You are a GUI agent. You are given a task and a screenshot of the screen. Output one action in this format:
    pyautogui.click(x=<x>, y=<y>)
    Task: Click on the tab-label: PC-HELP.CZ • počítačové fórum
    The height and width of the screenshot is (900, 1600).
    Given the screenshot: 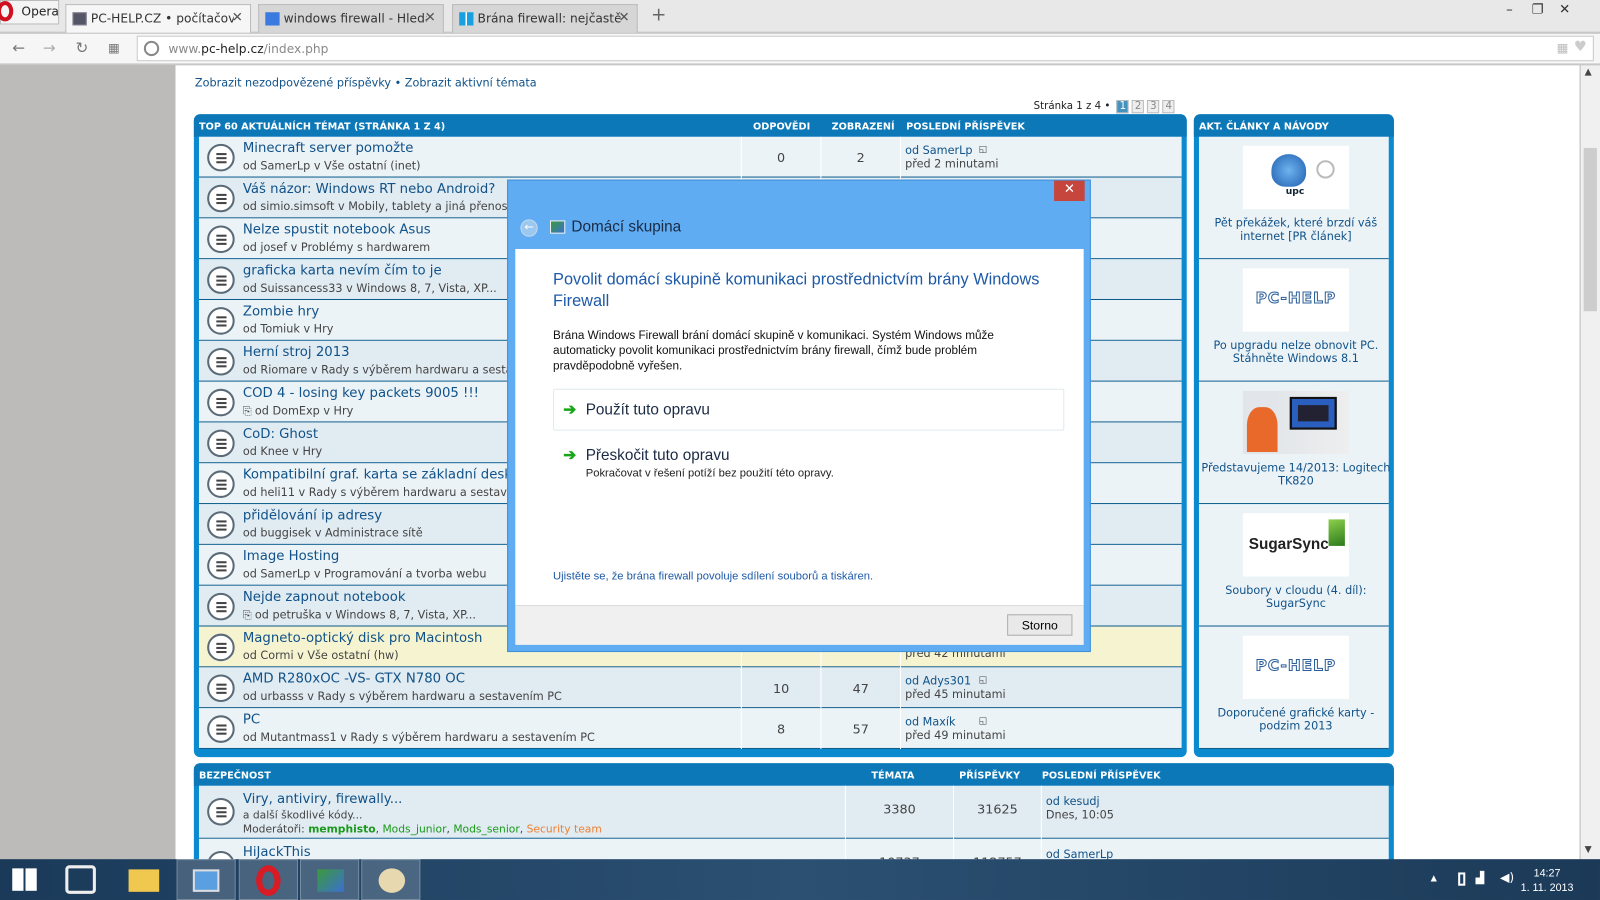 What is the action you would take?
    pyautogui.click(x=162, y=18)
    